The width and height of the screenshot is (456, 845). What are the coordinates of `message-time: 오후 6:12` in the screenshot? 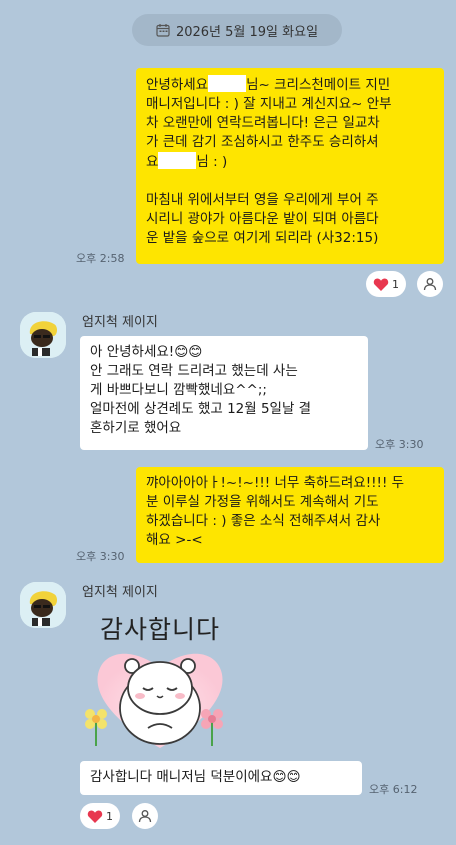 It's located at (393, 789).